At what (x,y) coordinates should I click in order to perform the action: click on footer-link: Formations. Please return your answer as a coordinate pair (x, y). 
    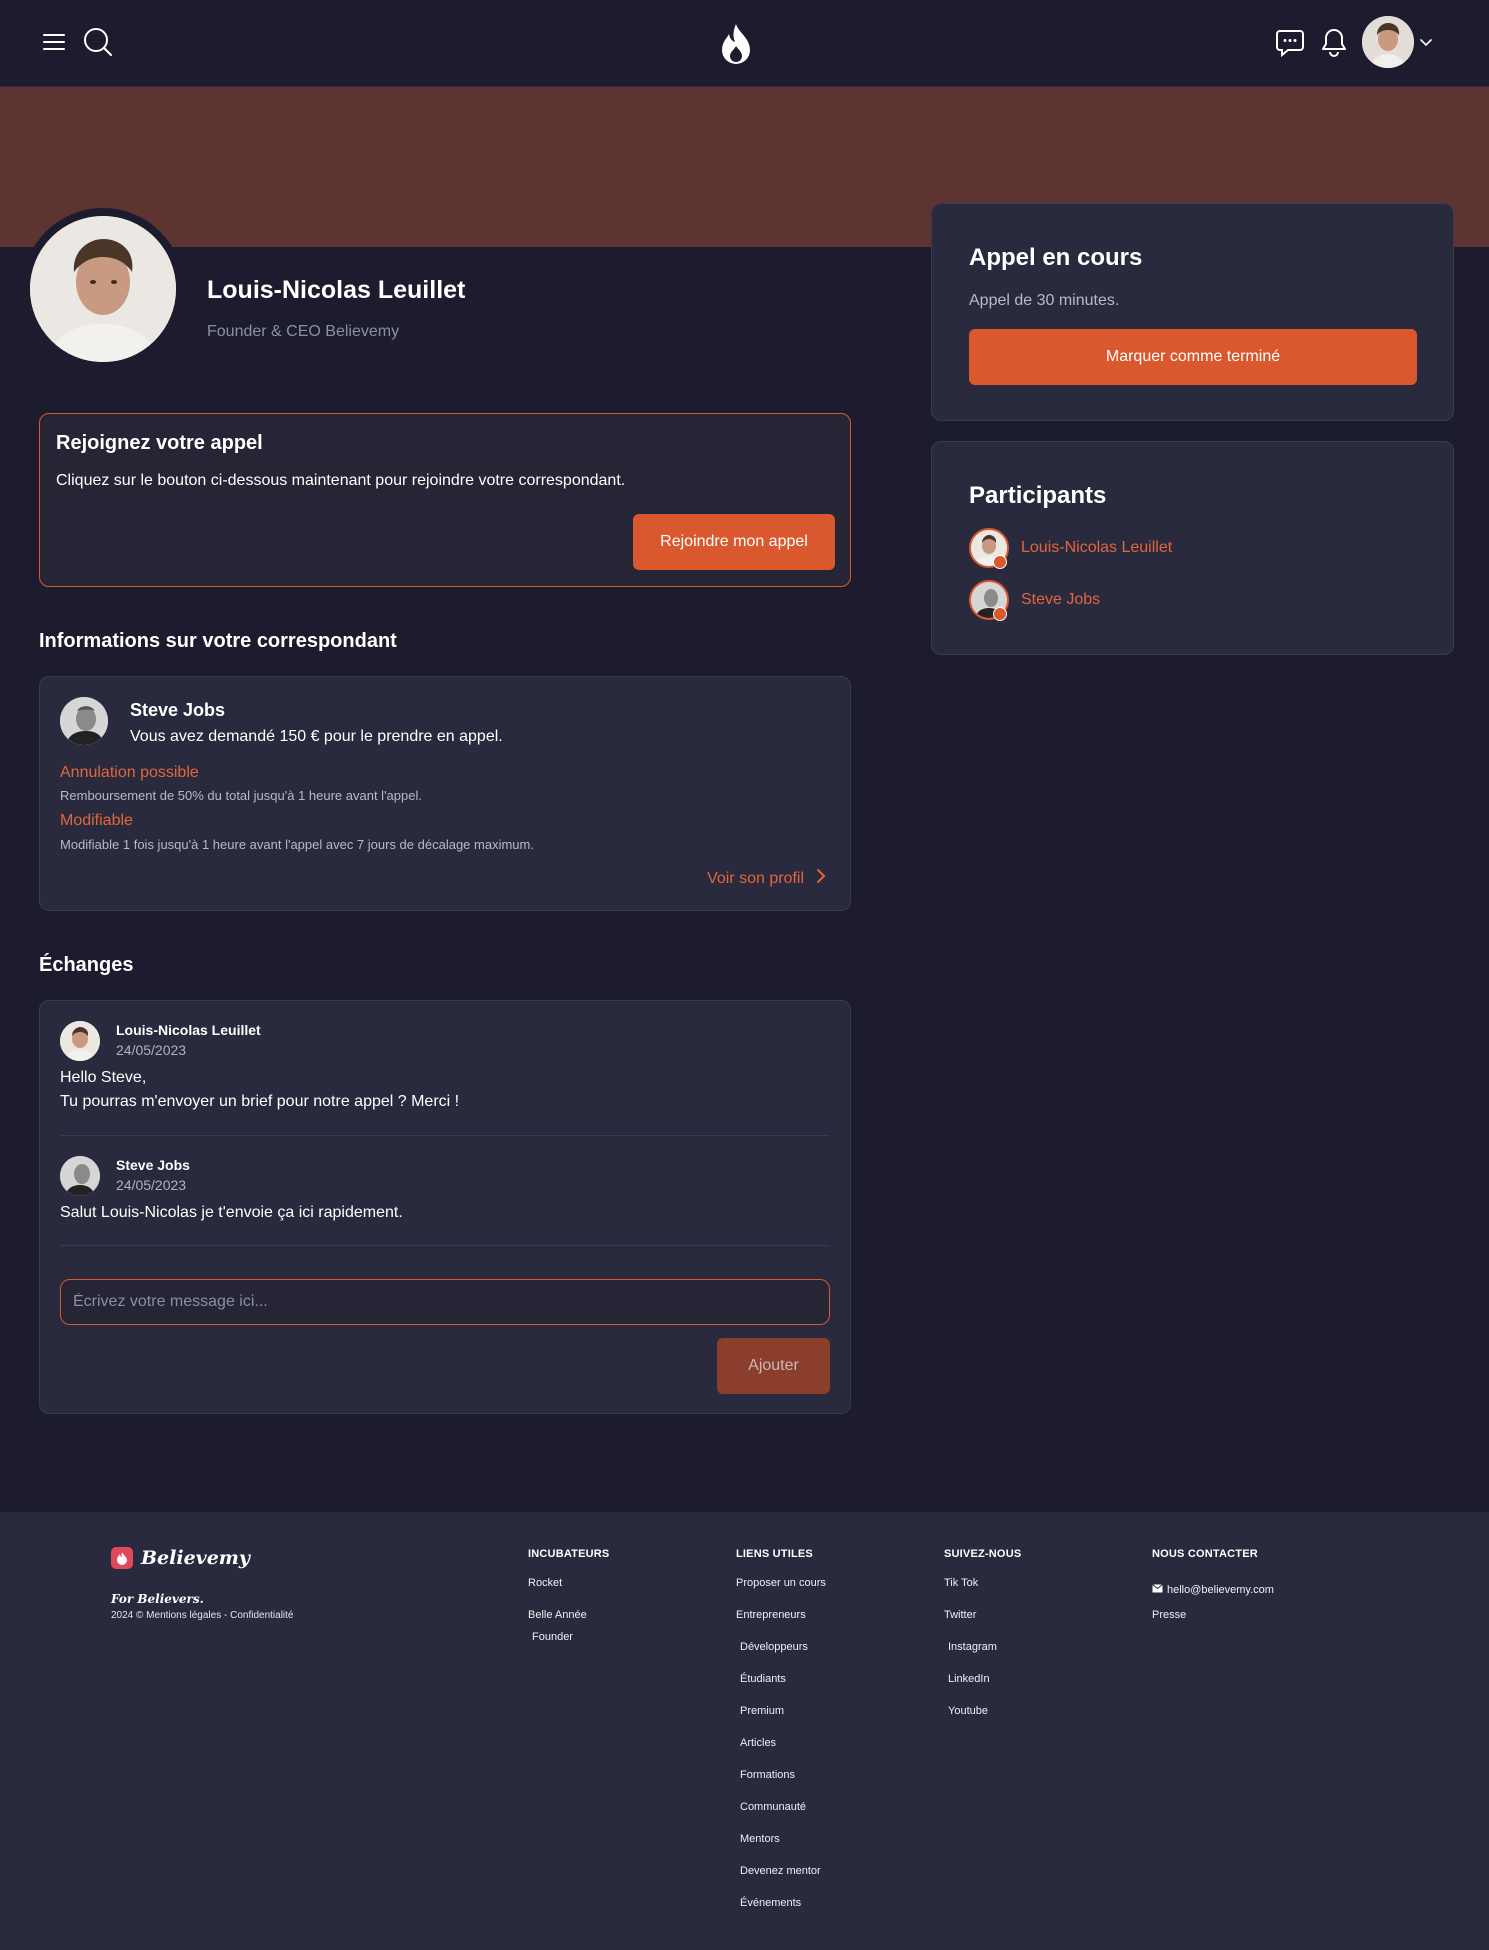
    Looking at the image, I should click on (781, 1782).